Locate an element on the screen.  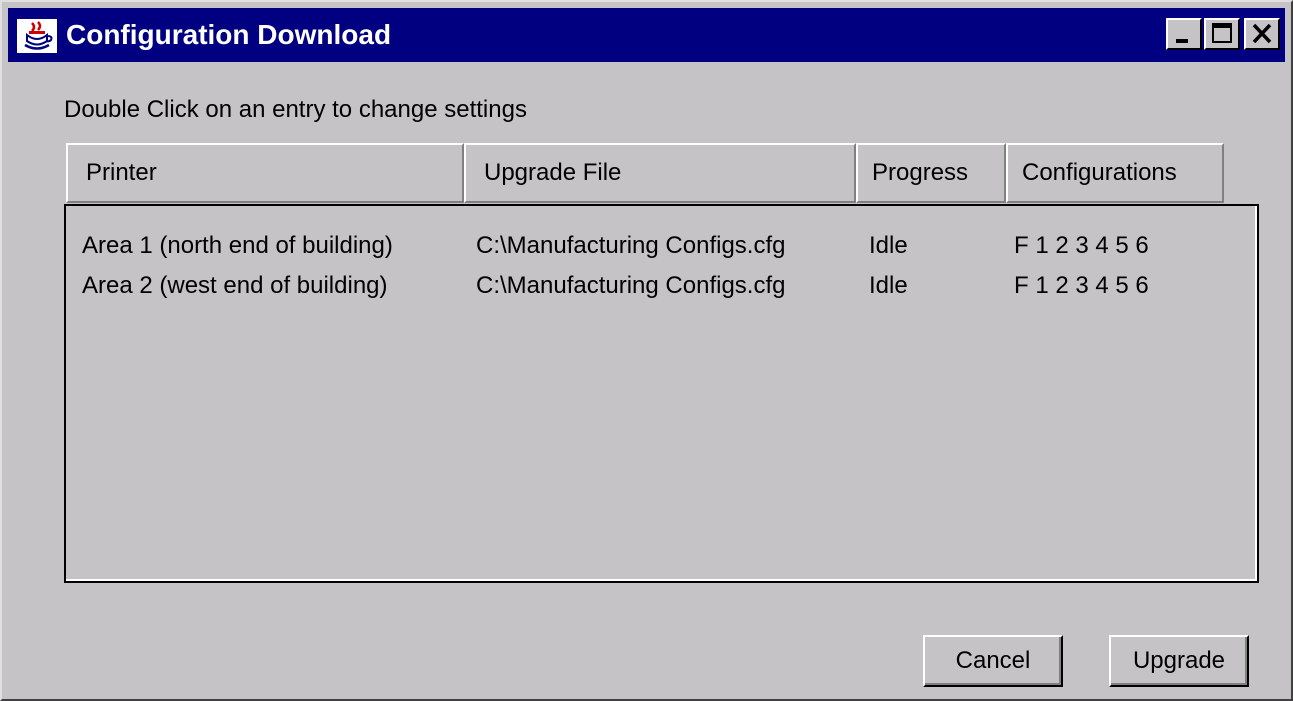
window-title: Configuration Download is located at coordinates (229, 34).